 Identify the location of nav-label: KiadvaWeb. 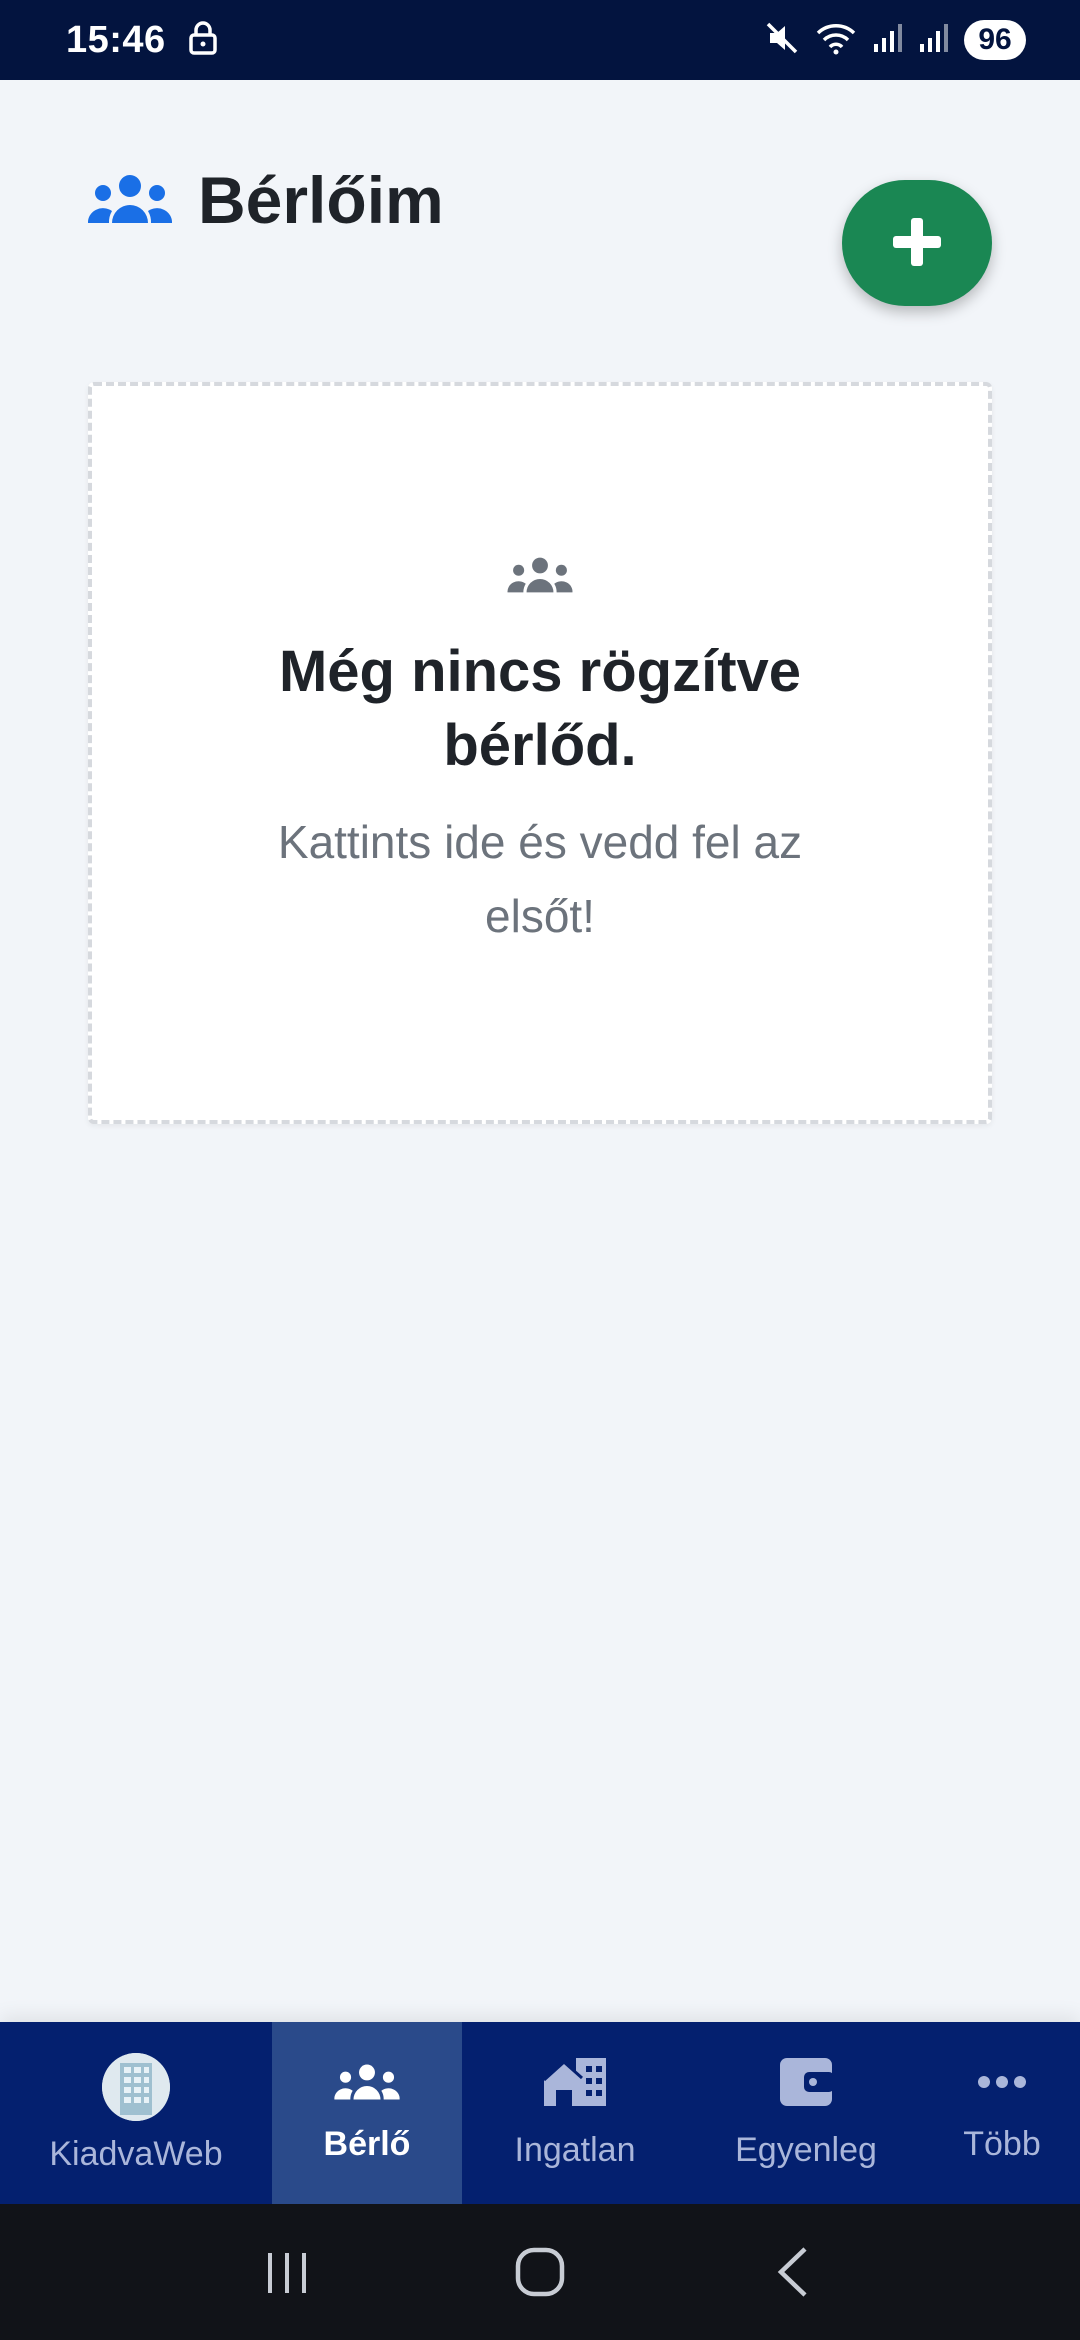
(136, 2153).